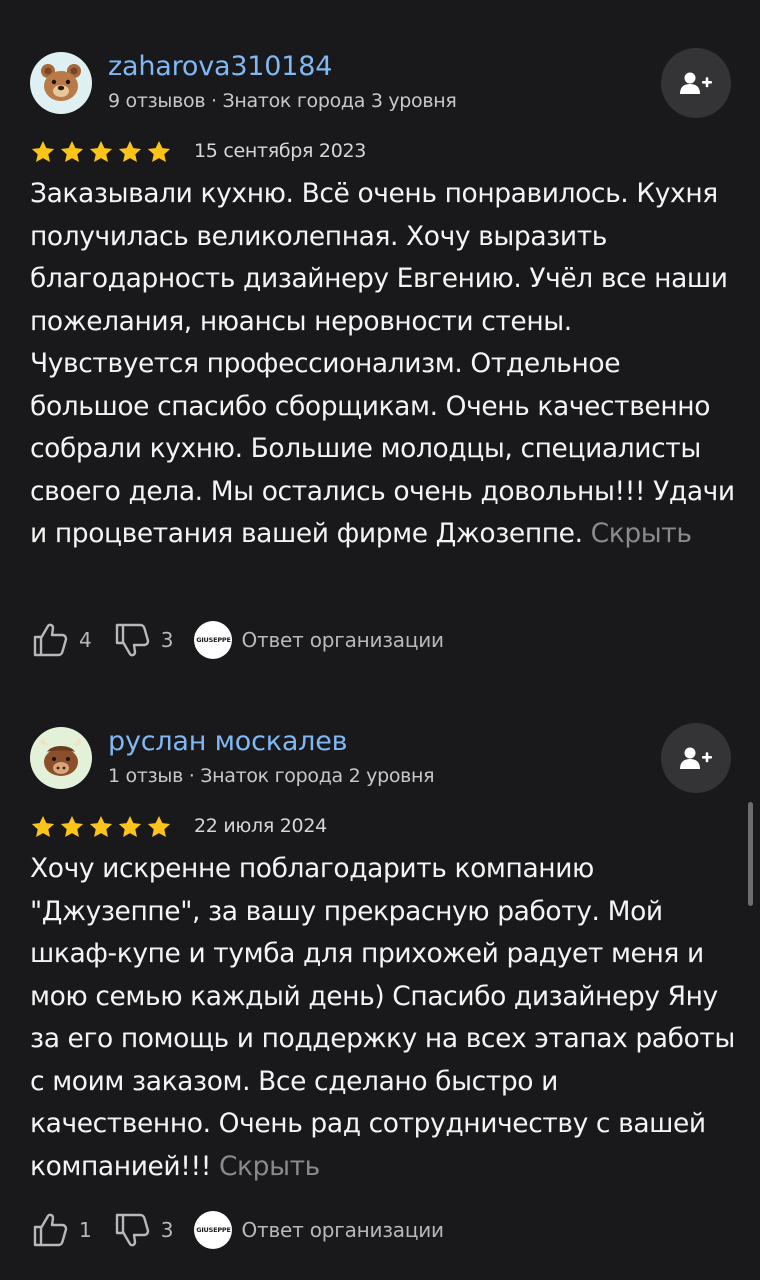  Describe the element at coordinates (280, 151) in the screenshot. I see `review-date: 15 сентября 2023` at that location.